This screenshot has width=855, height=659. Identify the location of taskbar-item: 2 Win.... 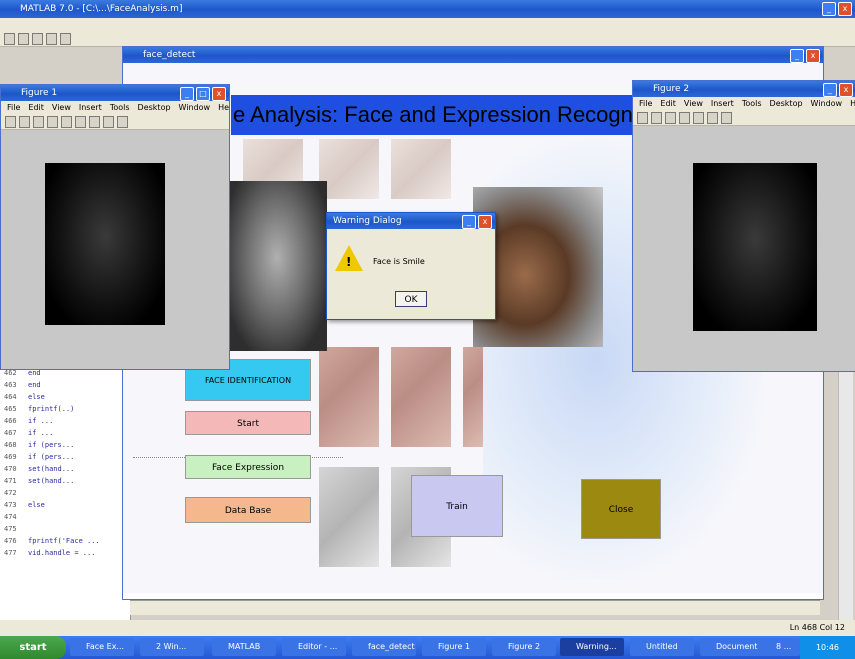
(172, 647).